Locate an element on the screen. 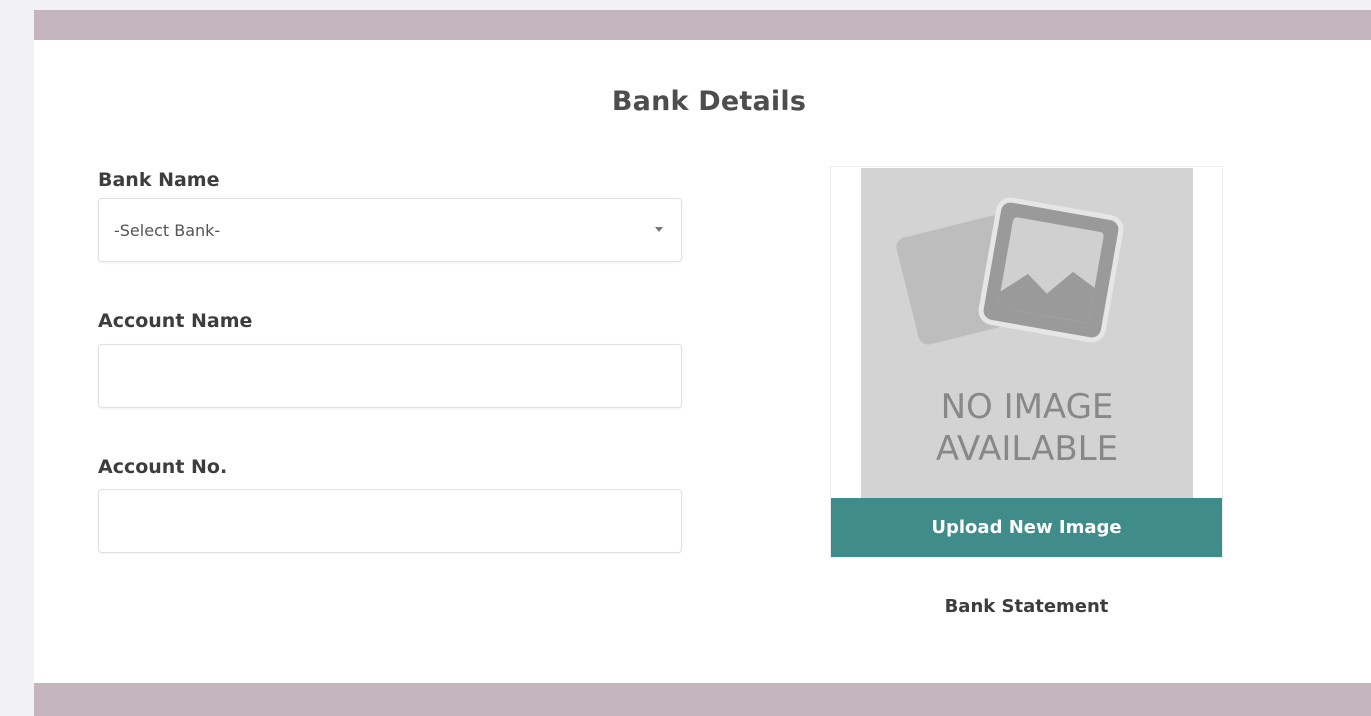  no-image-placeholder: NO IMAGE AVAILABLE is located at coordinates (1027, 333).